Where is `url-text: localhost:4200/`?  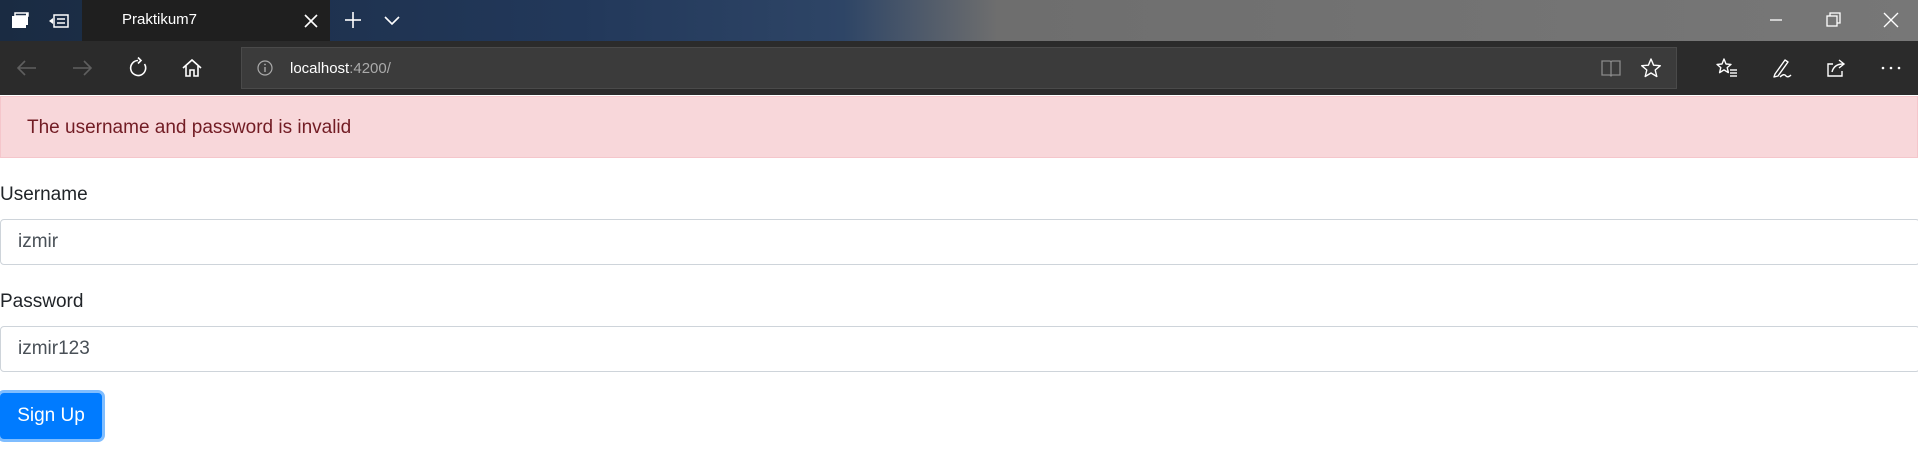
url-text: localhost:4200/ is located at coordinates (340, 68).